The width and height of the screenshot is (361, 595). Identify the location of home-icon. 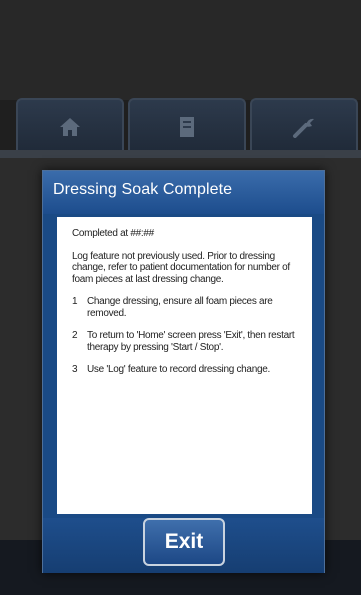
(70, 129).